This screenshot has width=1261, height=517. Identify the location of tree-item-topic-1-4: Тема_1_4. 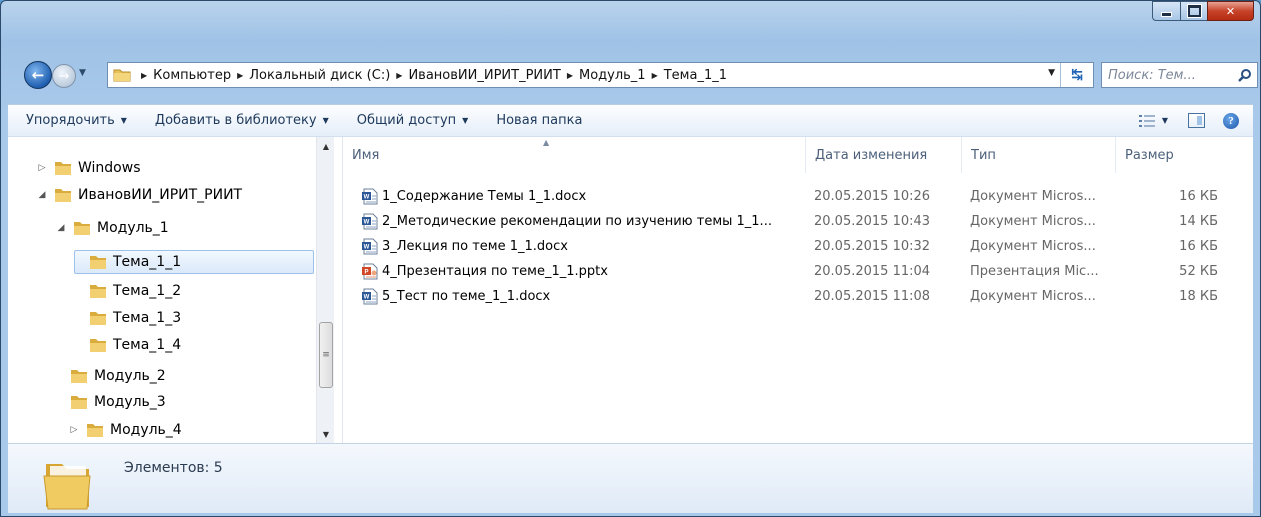
(175, 345).